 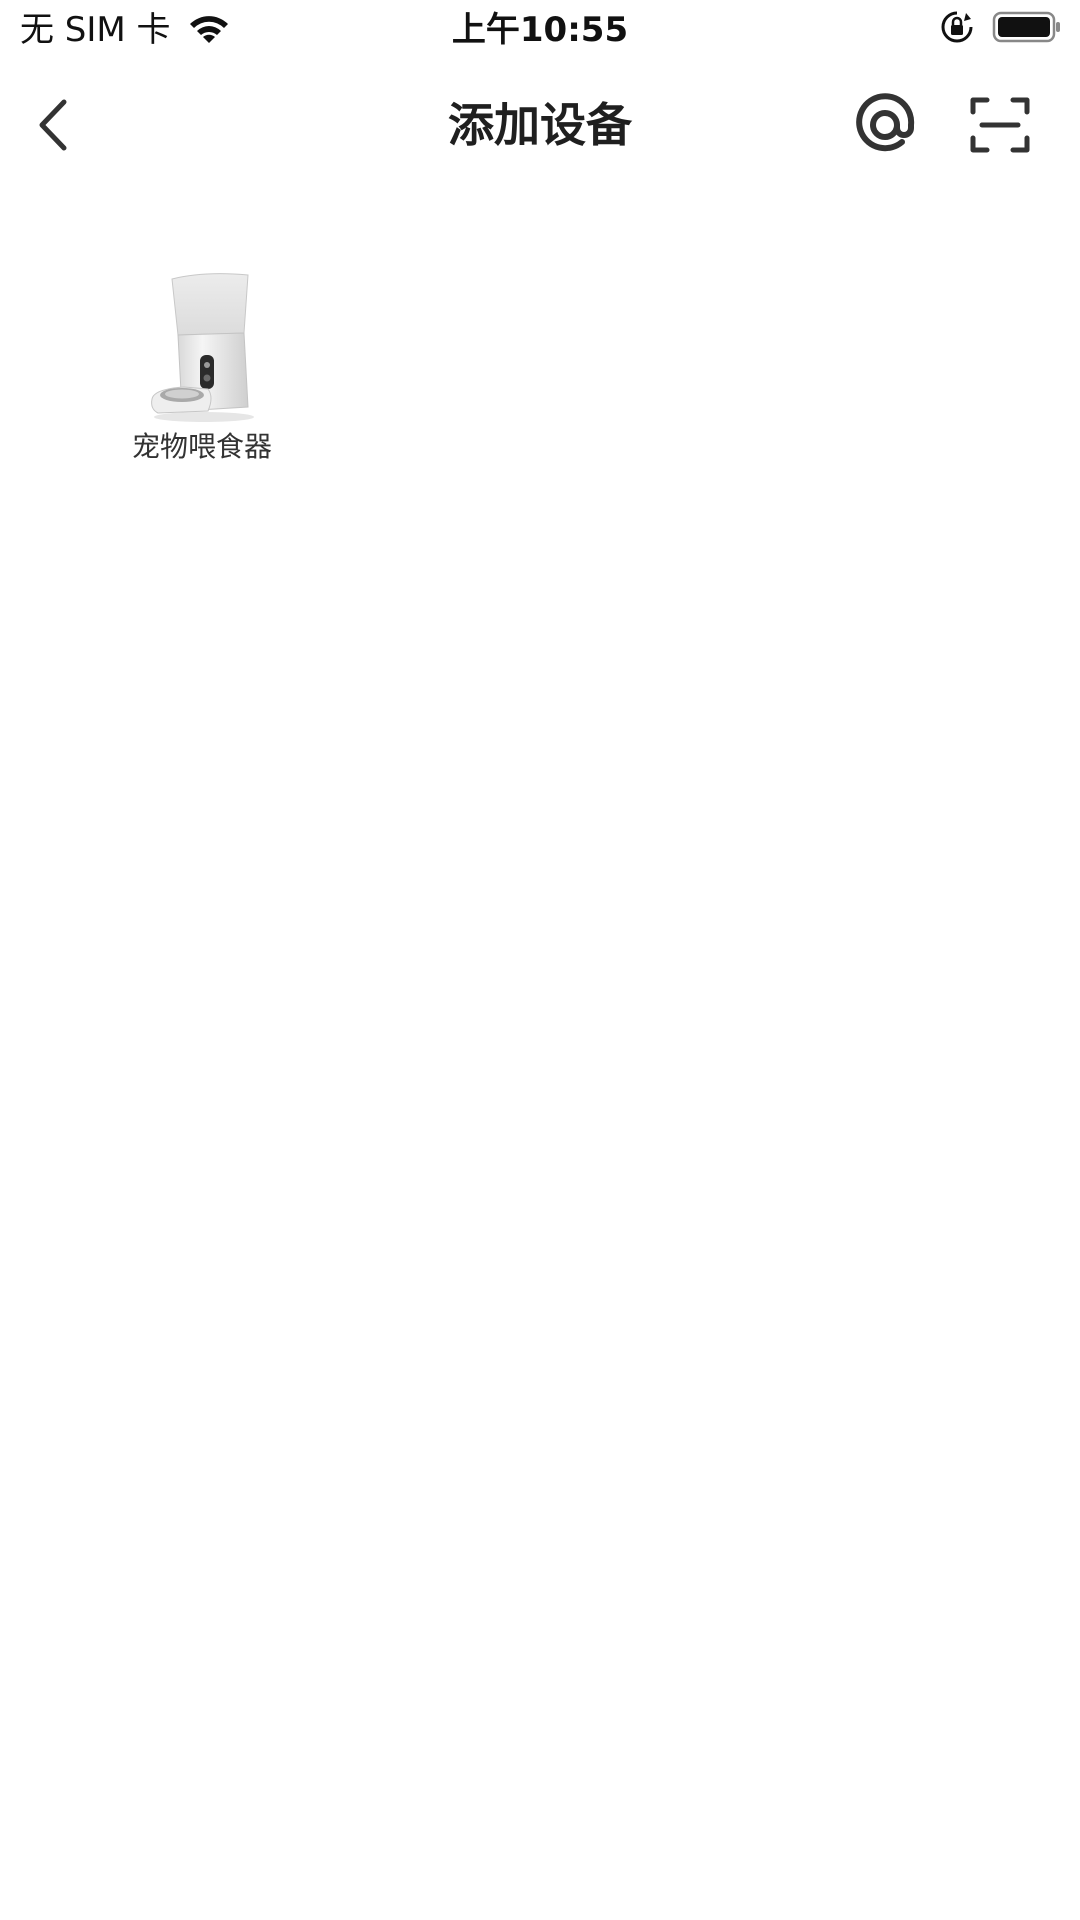 I want to click on pet-feeder-image, so click(x=204, y=345).